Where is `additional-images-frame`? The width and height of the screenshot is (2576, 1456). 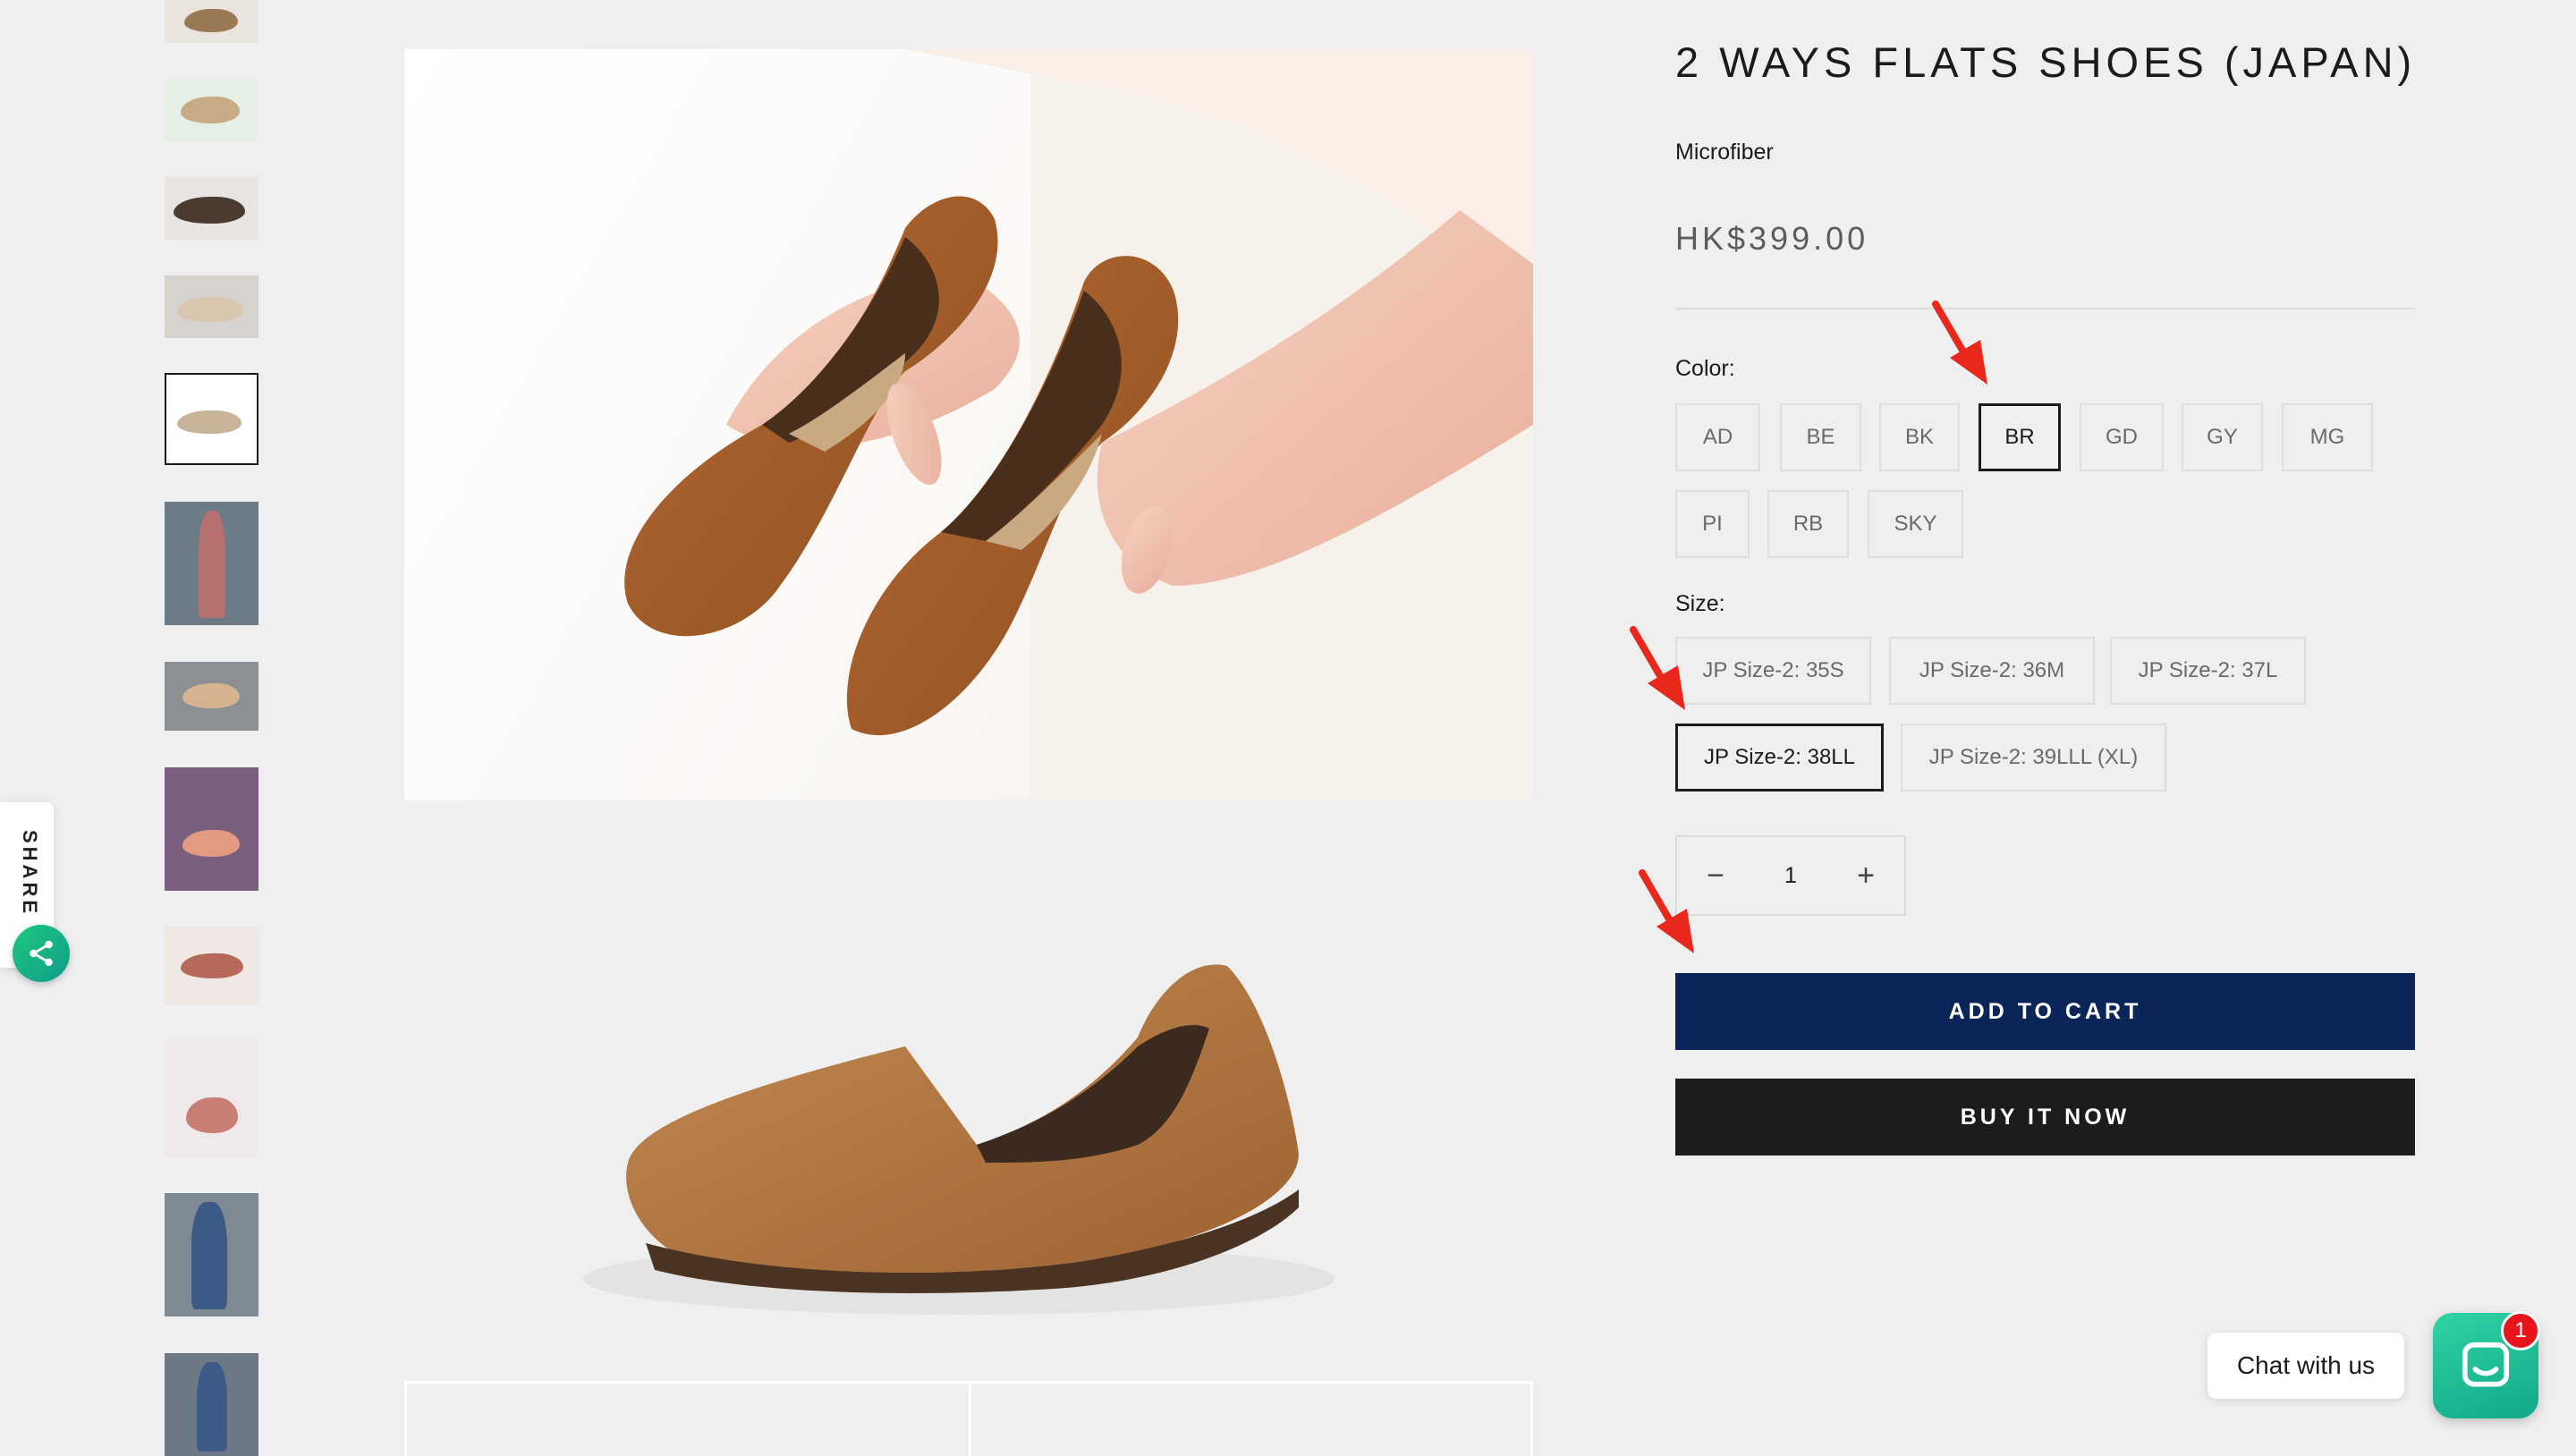
additional-images-frame is located at coordinates (968, 1418).